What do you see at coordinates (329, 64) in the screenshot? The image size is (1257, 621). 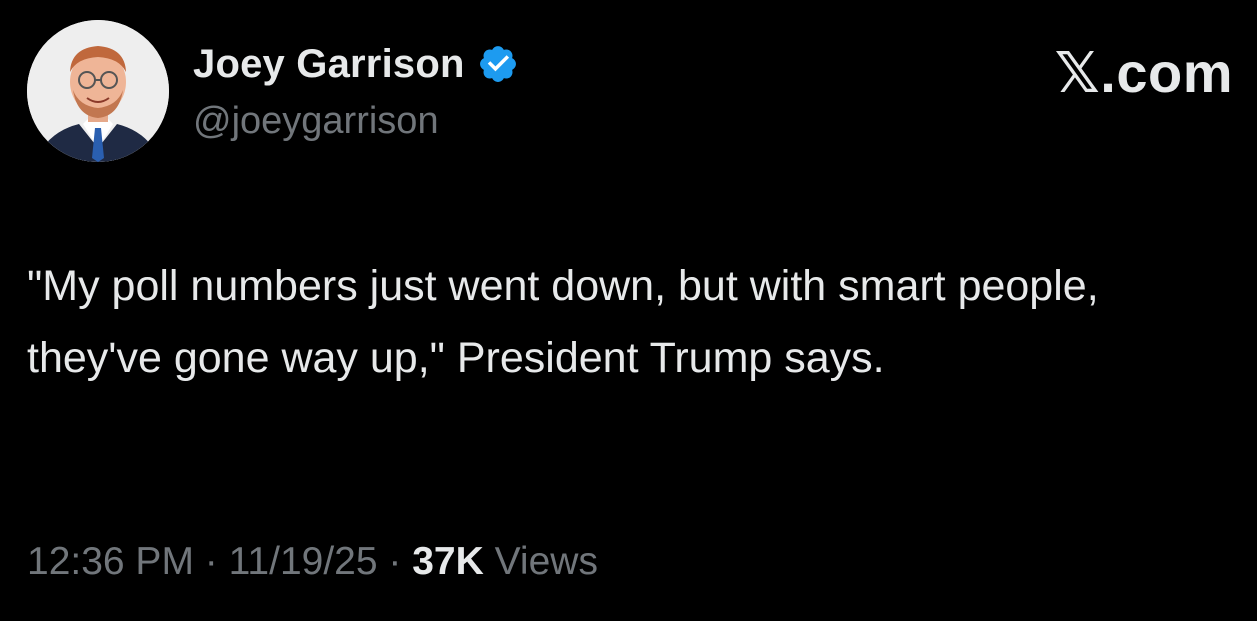 I see `author-display-name: Joey Garrison` at bounding box center [329, 64].